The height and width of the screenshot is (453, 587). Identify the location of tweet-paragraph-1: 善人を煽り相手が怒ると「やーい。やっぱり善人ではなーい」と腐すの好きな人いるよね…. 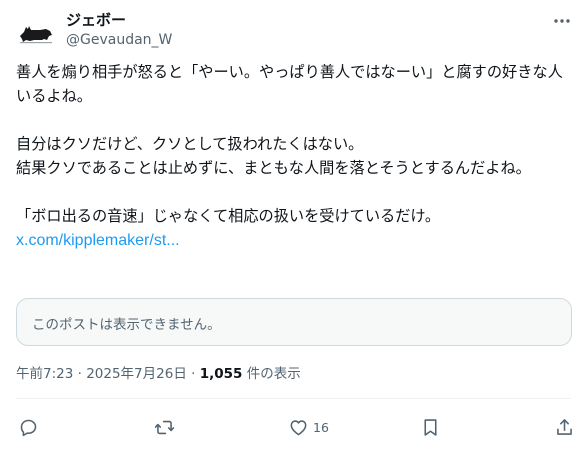
(289, 84).